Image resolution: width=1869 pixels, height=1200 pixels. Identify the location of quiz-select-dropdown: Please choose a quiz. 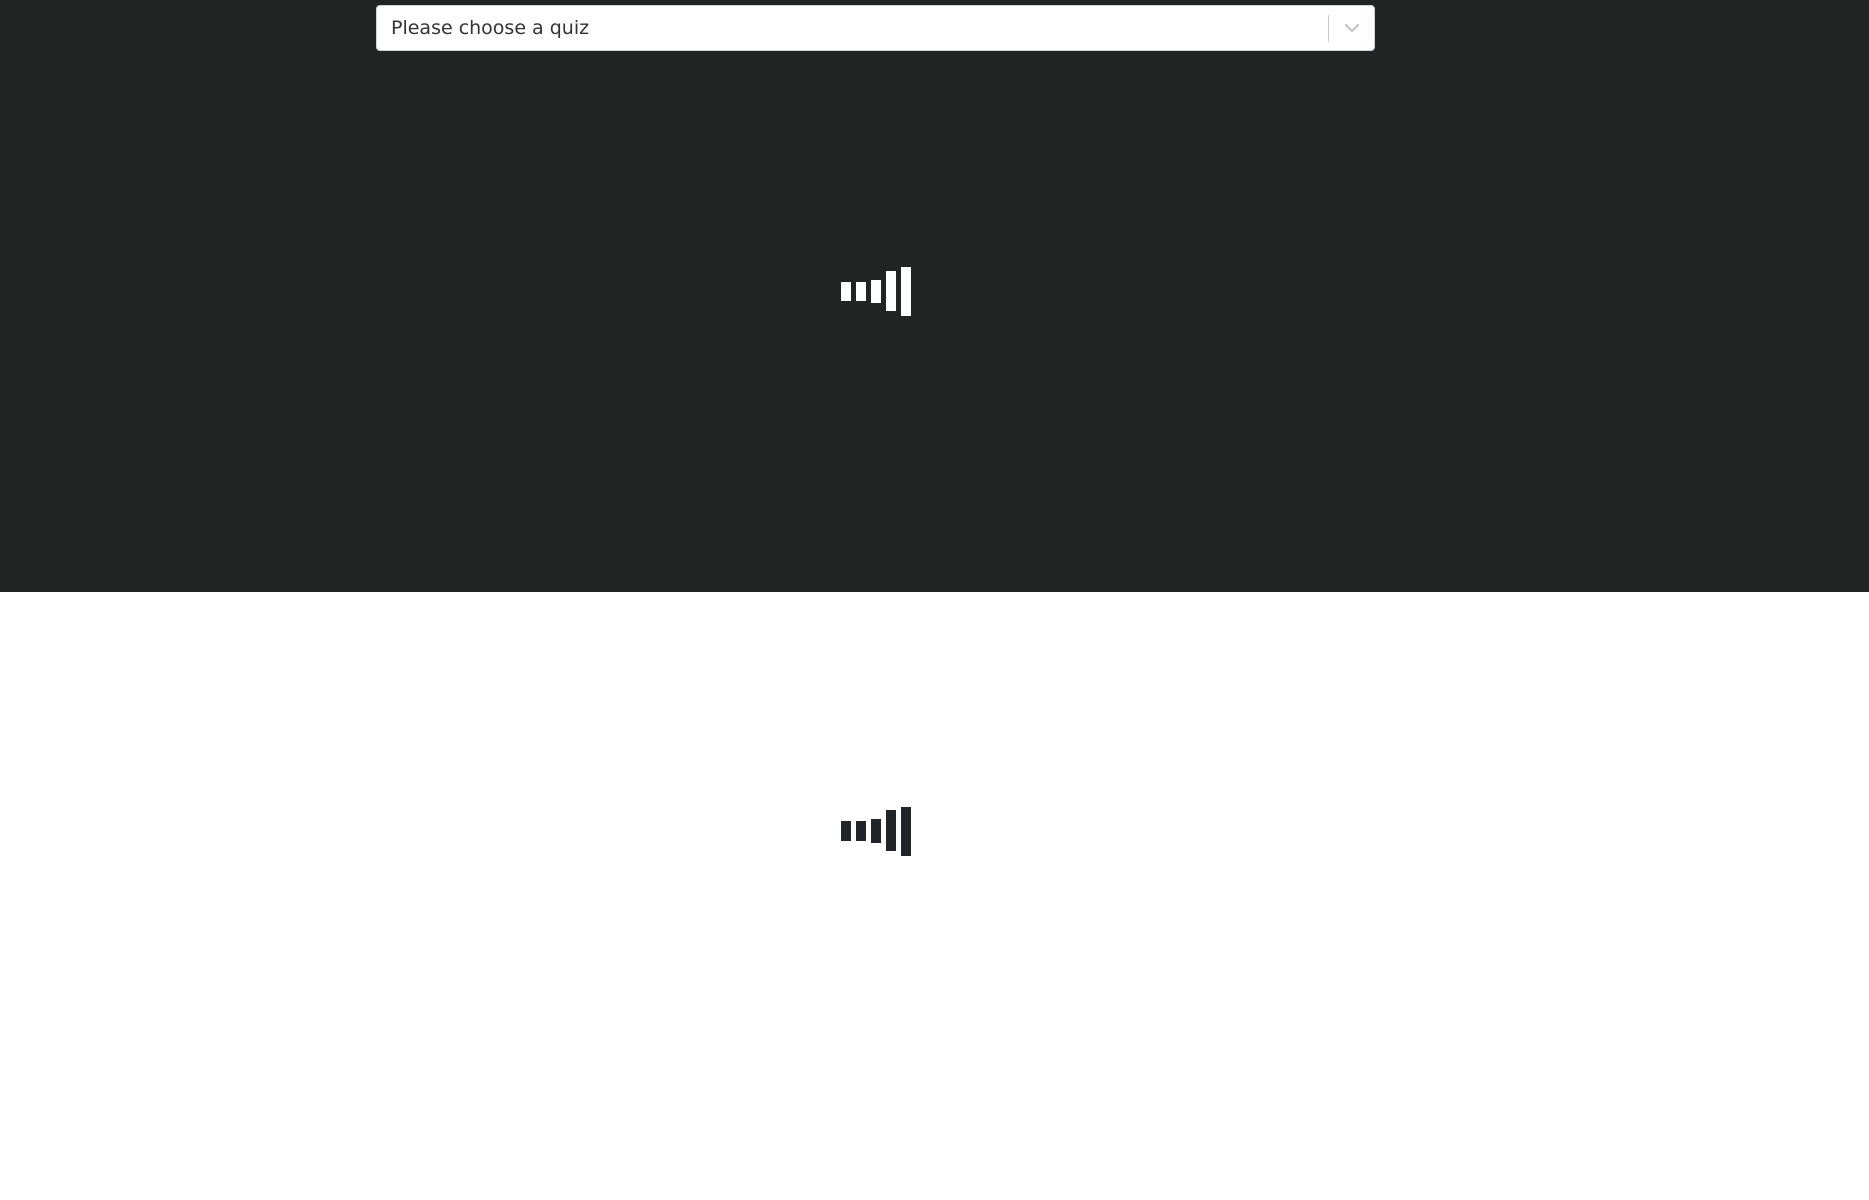
(875, 28).